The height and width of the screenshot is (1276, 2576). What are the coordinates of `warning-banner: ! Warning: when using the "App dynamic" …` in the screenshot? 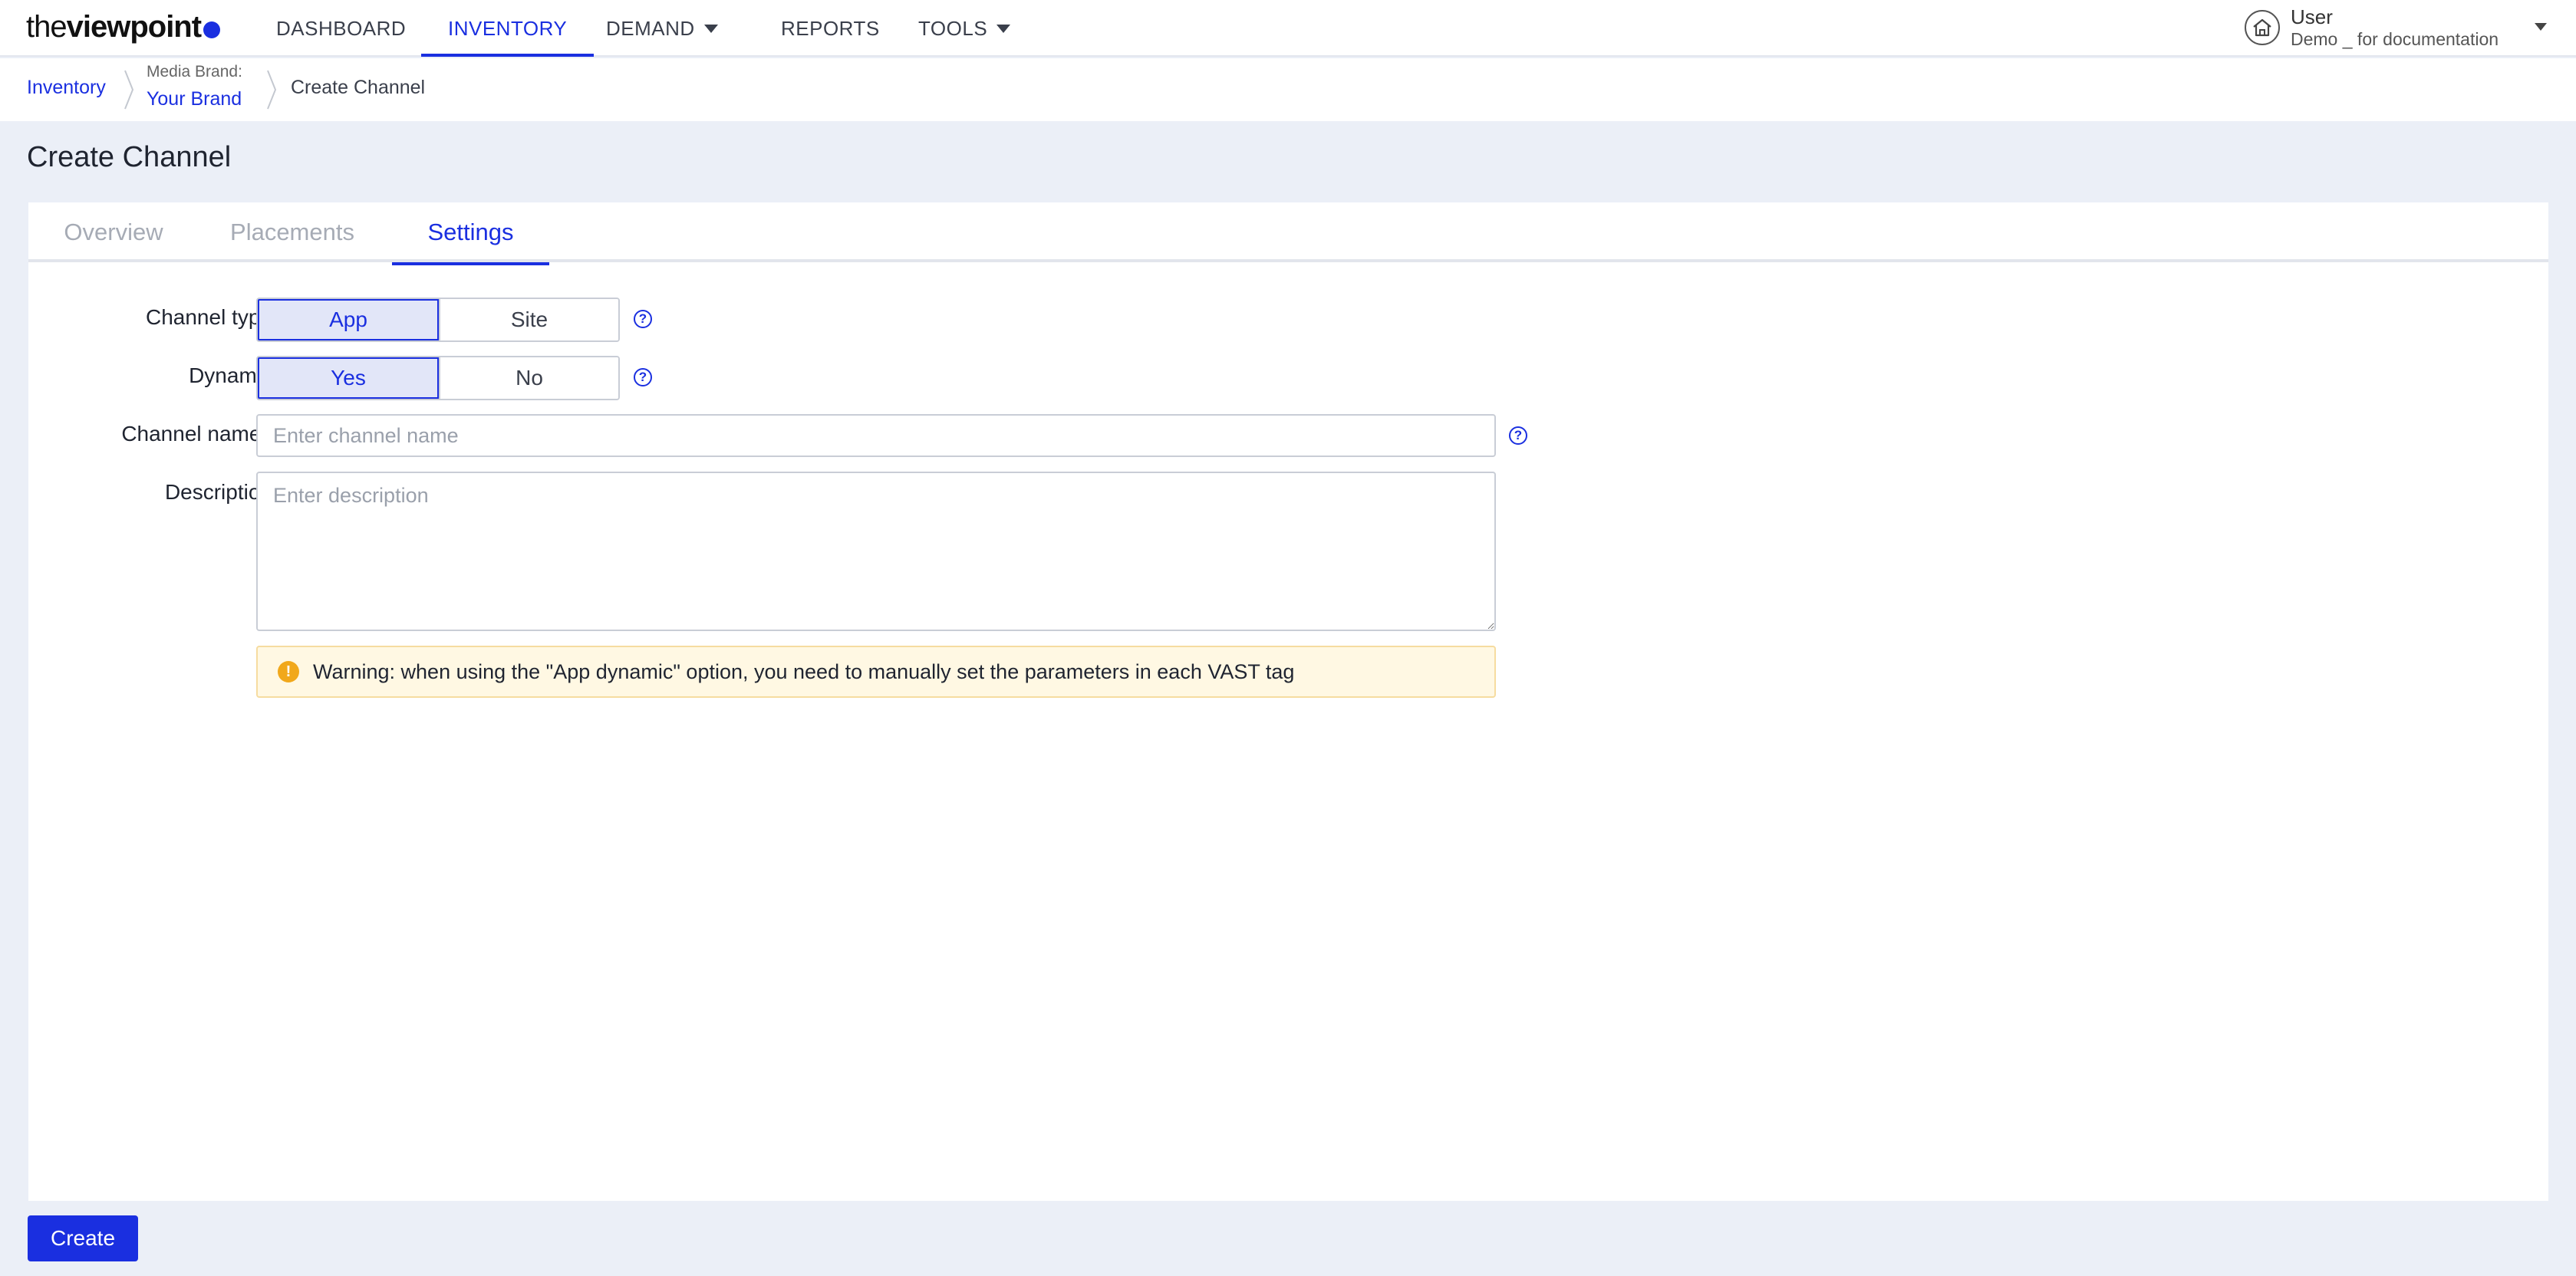 It's located at (876, 672).